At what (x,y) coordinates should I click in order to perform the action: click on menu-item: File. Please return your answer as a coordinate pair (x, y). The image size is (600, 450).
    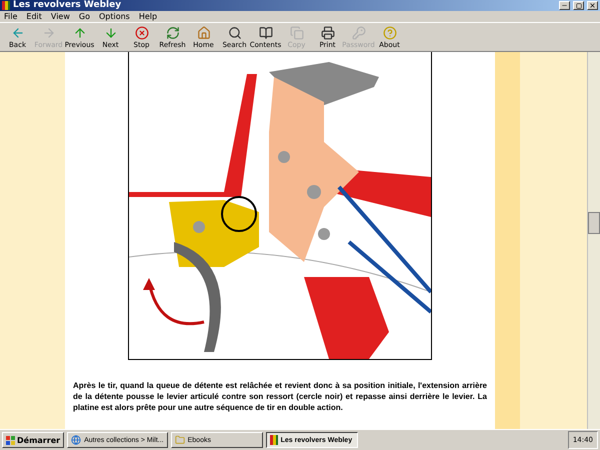
    Looking at the image, I should click on (11, 16).